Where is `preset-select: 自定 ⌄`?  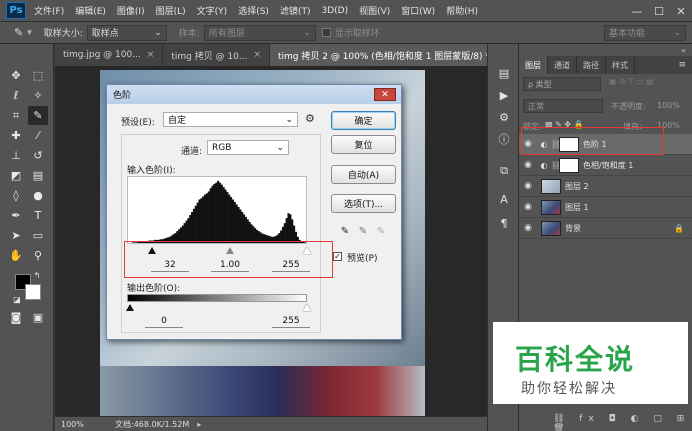 preset-select: 自定 ⌄ is located at coordinates (230, 119).